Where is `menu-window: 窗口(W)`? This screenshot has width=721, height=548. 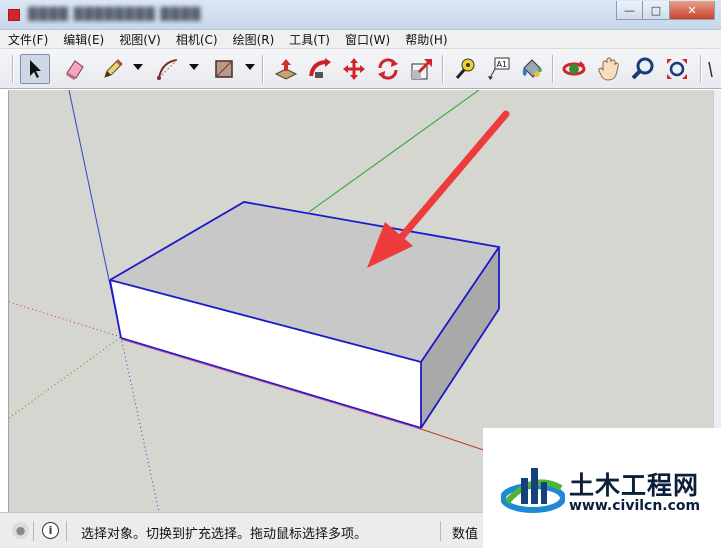
menu-window: 窗口(W) is located at coordinates (367, 39).